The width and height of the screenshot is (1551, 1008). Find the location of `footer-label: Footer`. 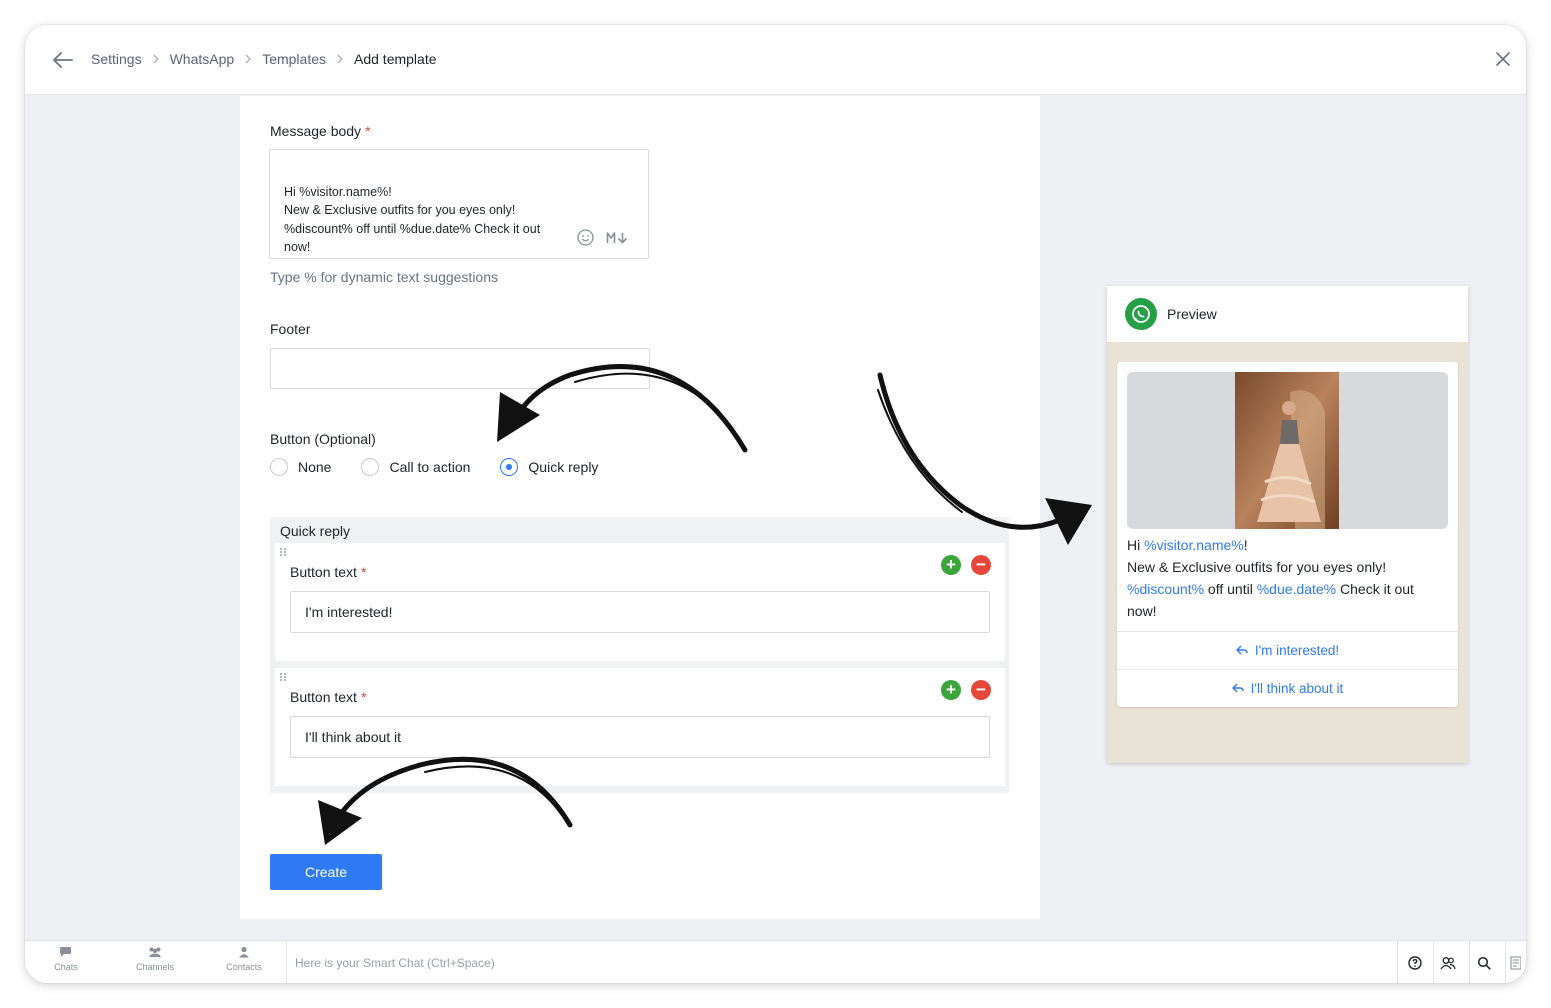

footer-label: Footer is located at coordinates (290, 329).